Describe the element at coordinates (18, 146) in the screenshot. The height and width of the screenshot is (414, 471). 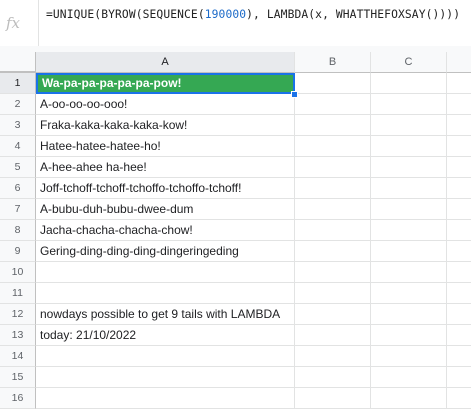
I see `row-header: 4` at that location.